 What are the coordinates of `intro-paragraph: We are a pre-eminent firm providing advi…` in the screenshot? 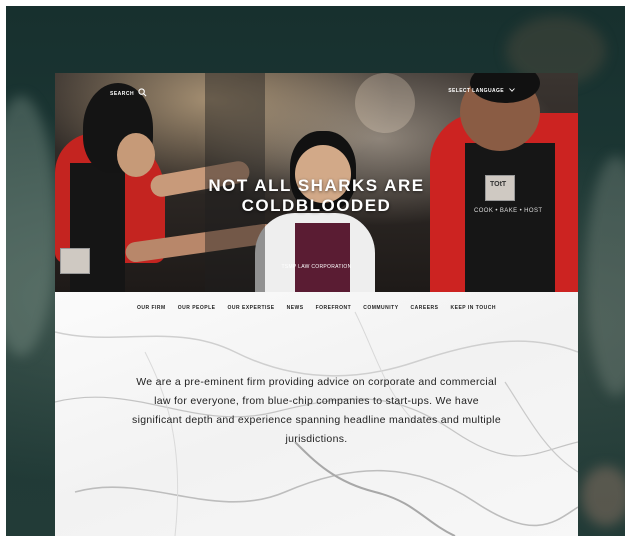 It's located at (316, 410).